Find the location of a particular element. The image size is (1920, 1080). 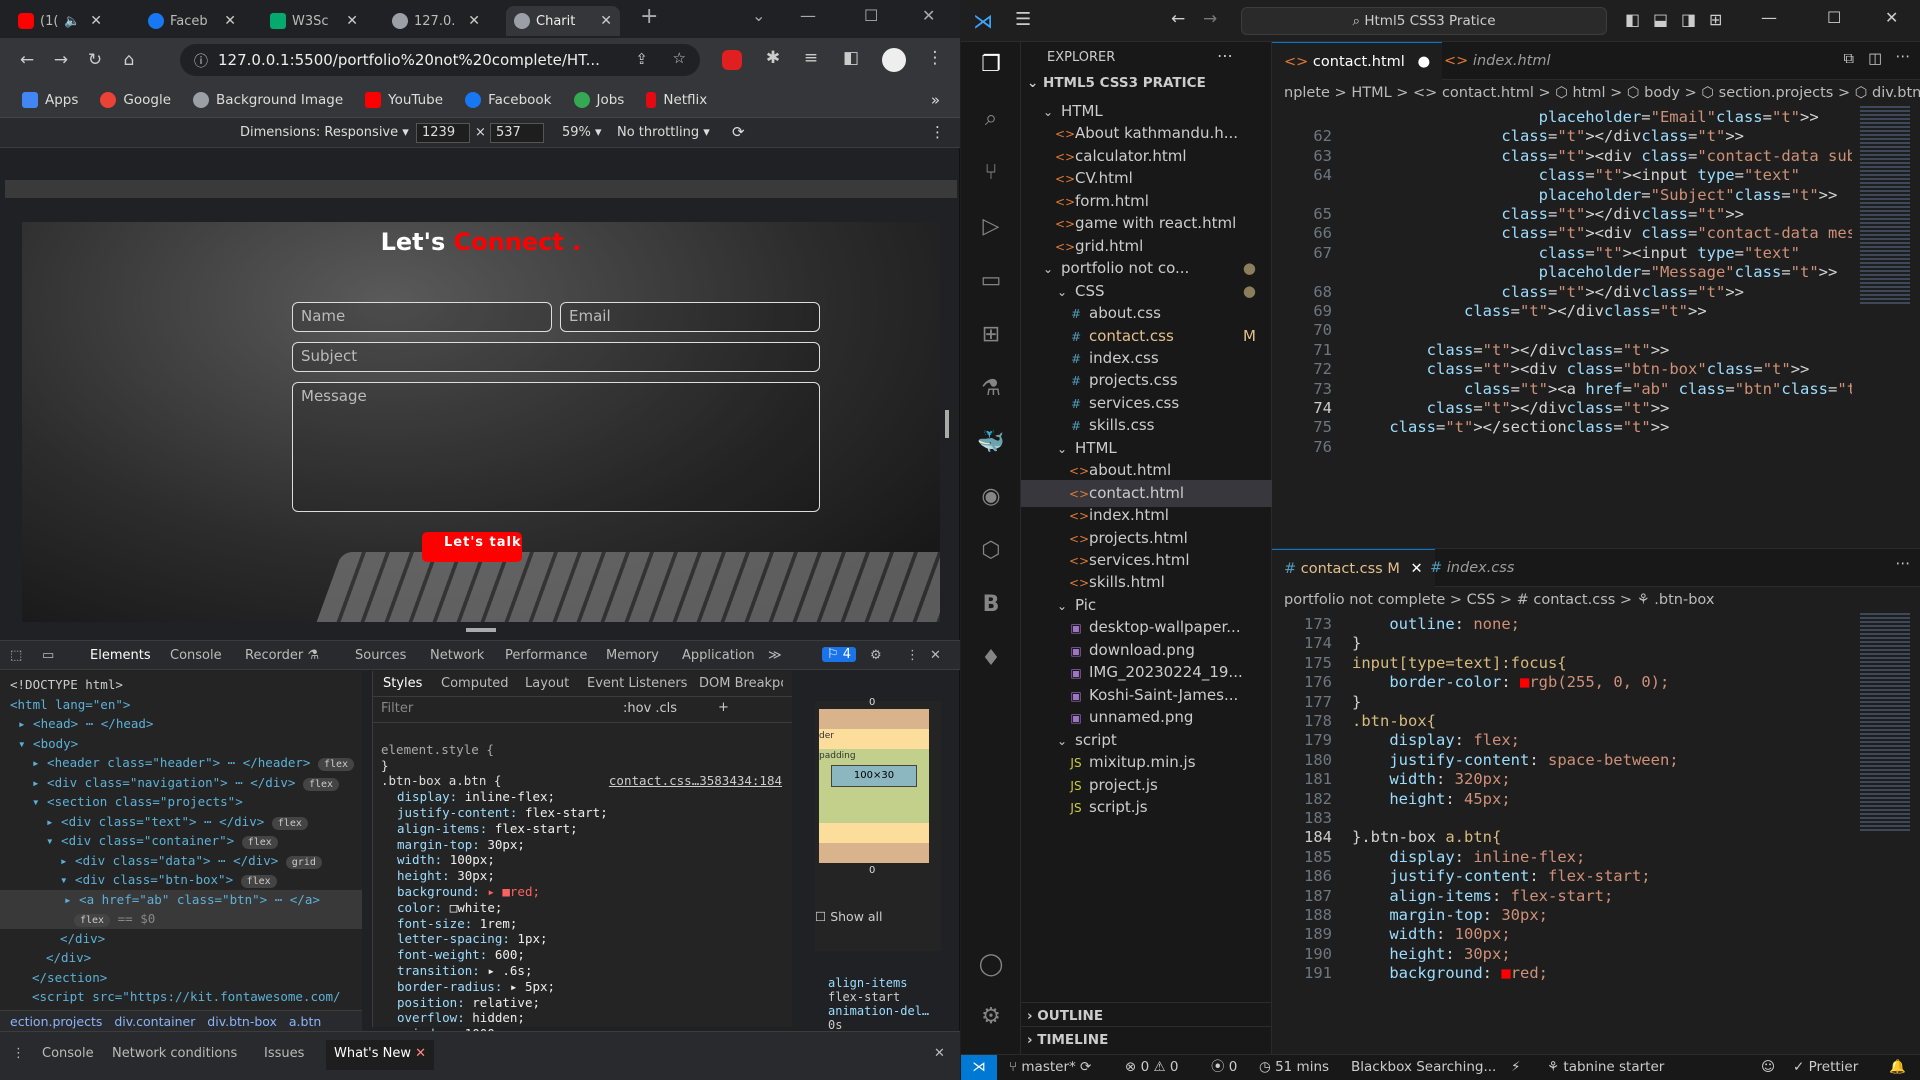

css-property-row: font-size: 1rem; is located at coordinates (582, 924).